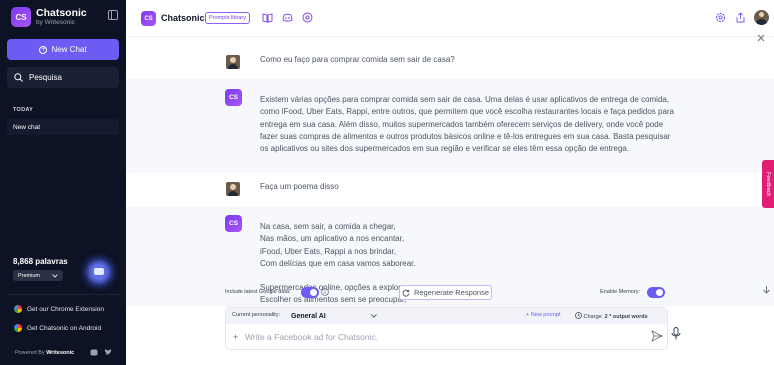 The height and width of the screenshot is (365, 774). Describe the element at coordinates (61, 13) in the screenshot. I see `brand-name: Chatsonic` at that location.